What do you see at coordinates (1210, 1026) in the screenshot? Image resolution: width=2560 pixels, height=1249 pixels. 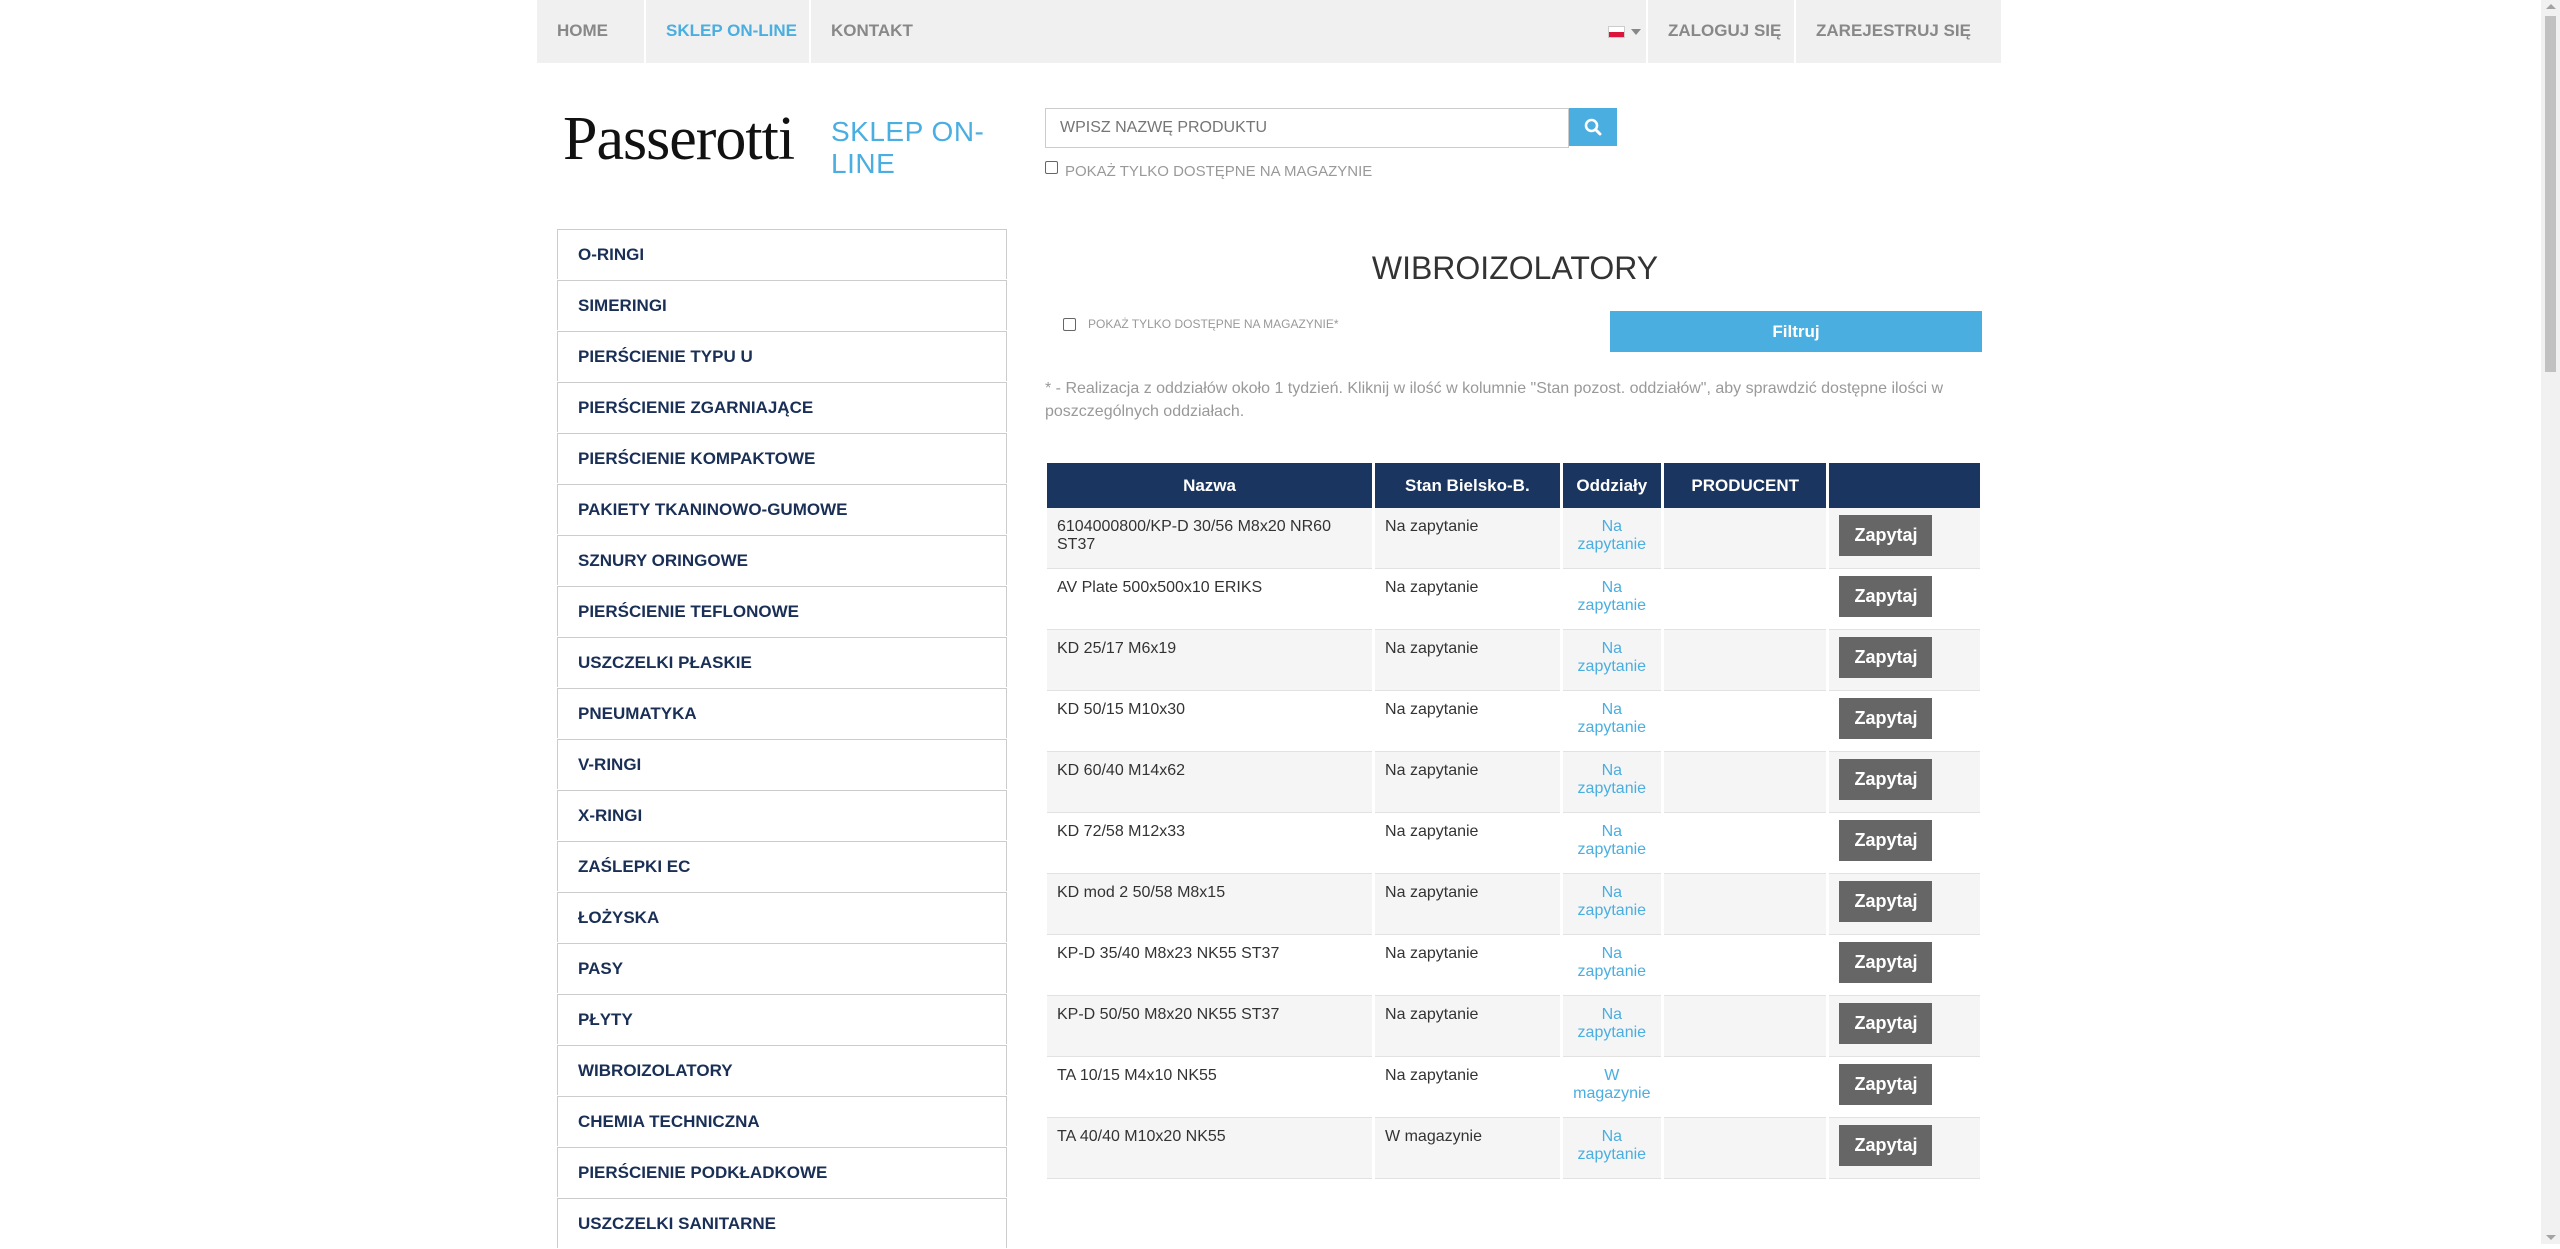 I see `product-name: KP-D 50/50 M8x20 NK55 ST37` at bounding box center [1210, 1026].